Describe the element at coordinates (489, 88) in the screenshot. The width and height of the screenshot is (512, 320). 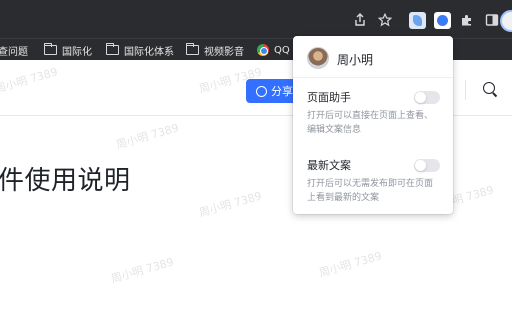
I see `search-icon` at that location.